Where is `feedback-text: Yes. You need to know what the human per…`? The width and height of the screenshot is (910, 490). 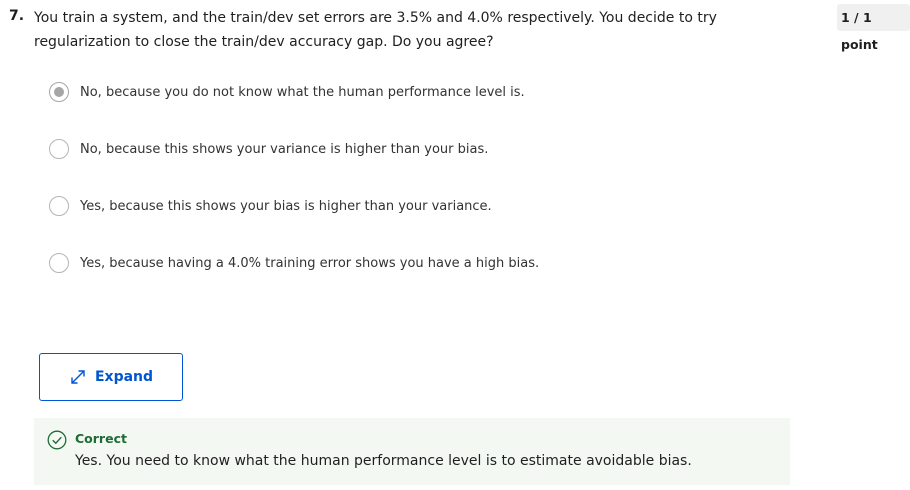
feedback-text: Yes. You need to know what the human per… is located at coordinates (383, 461).